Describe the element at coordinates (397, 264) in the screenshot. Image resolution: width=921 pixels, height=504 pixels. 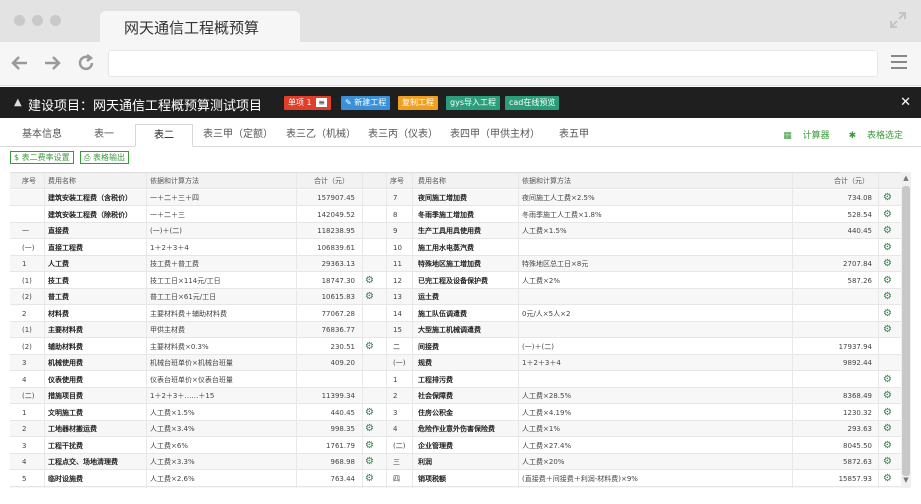
I see `right-row-number: 11` at that location.